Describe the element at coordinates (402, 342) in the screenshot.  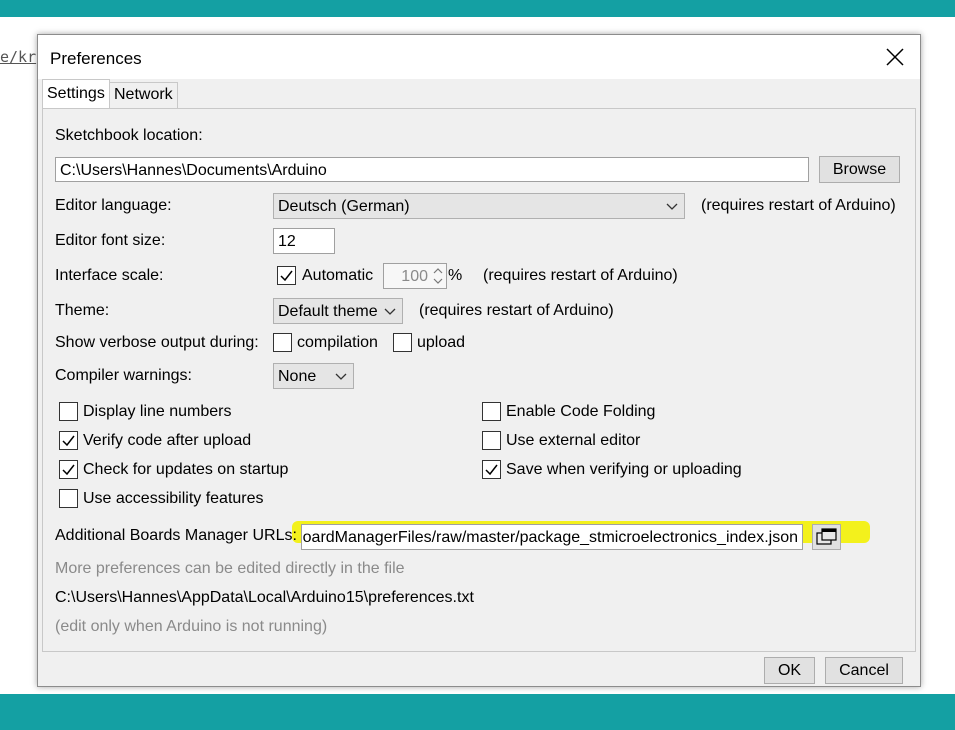
I see `verbose-upload-checkbox` at that location.